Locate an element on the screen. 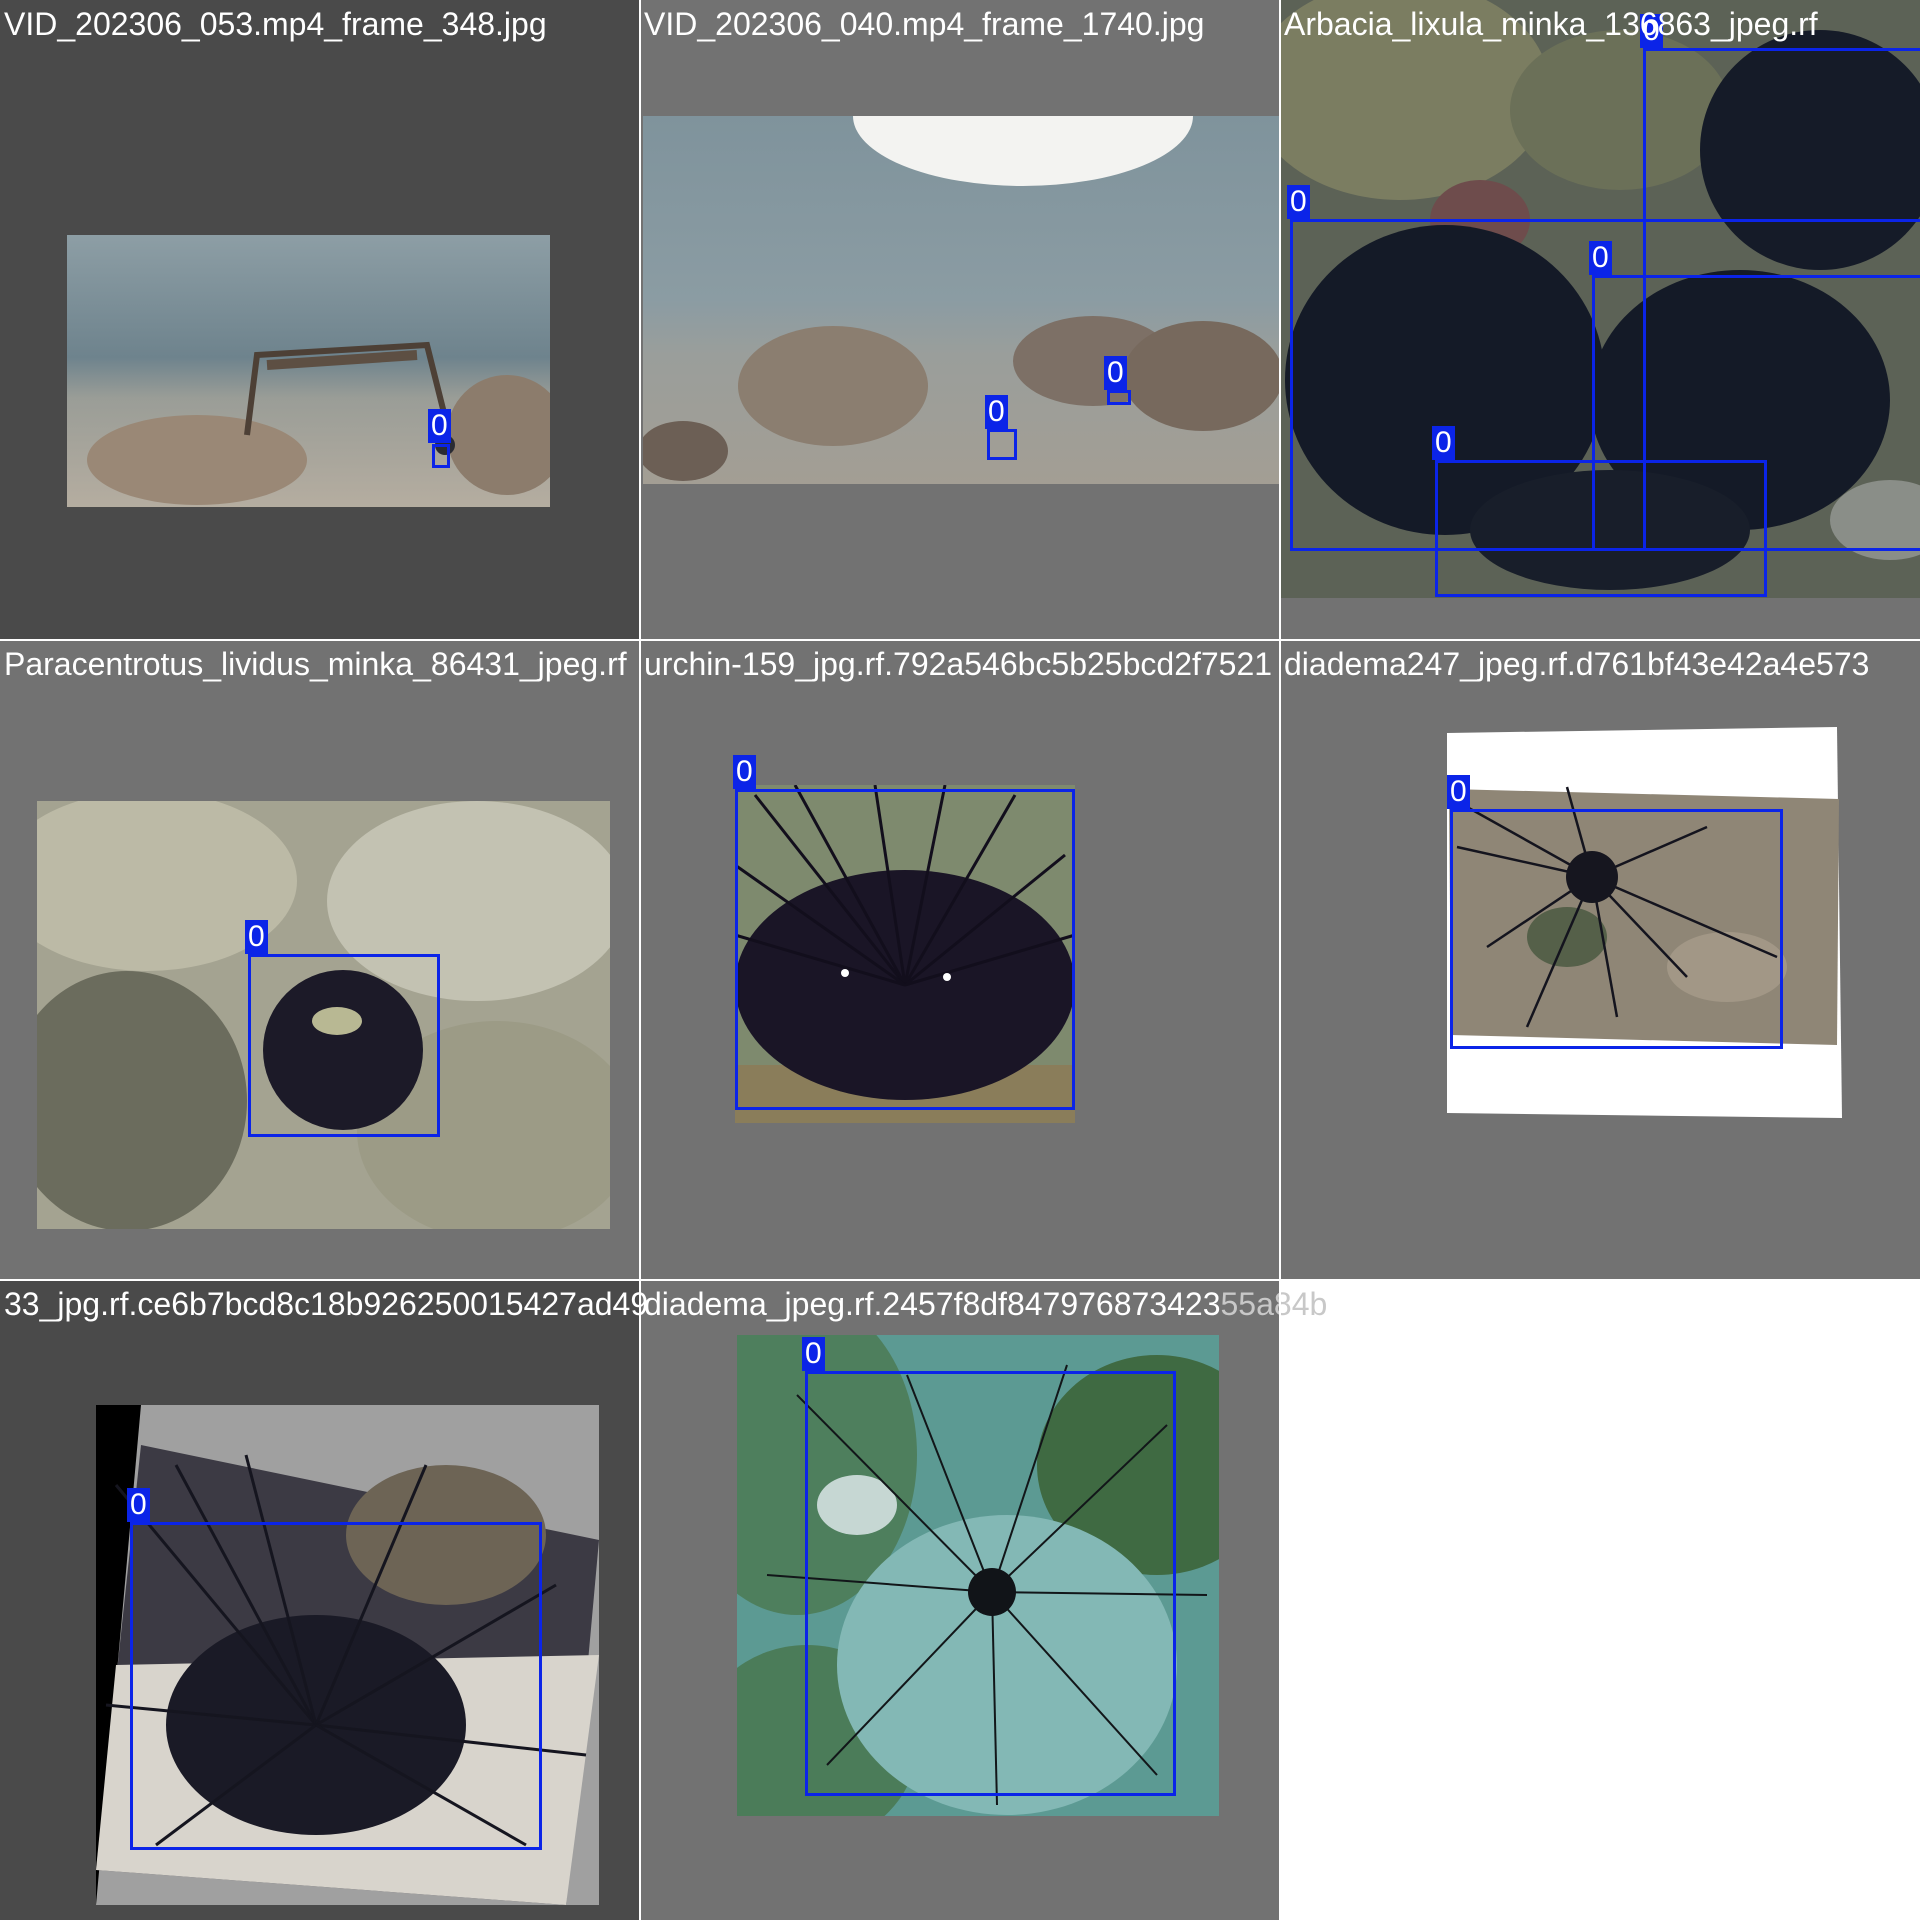  tile-filename-main: diadema_jpeg.rf.2457f8df847976873423 is located at coordinates (932, 1304).